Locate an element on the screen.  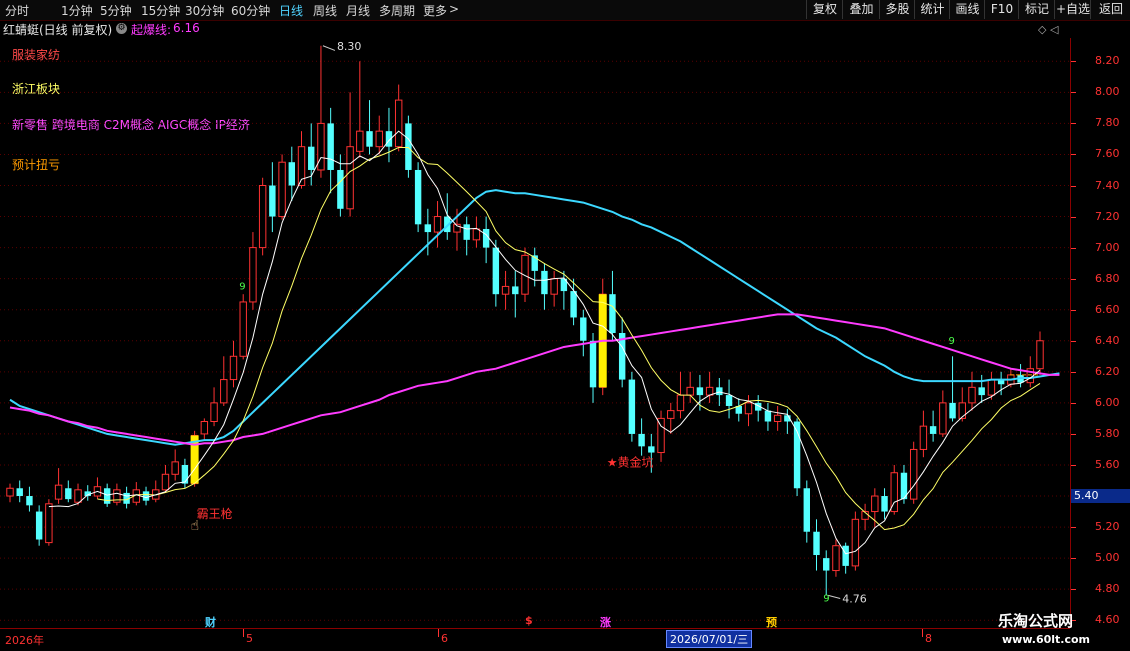
axis-label: 7.20 is located at coordinates (1107, 216).